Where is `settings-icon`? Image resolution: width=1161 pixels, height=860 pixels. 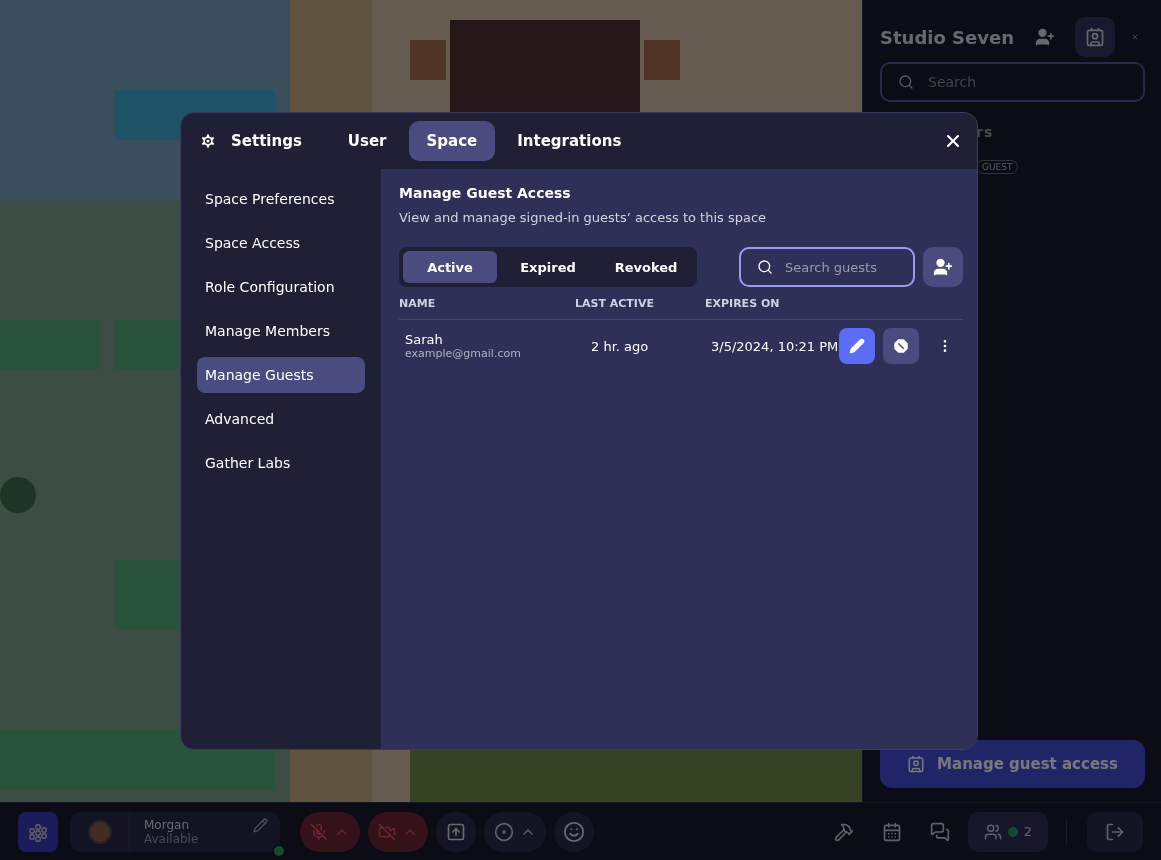
settings-icon is located at coordinates (208, 141).